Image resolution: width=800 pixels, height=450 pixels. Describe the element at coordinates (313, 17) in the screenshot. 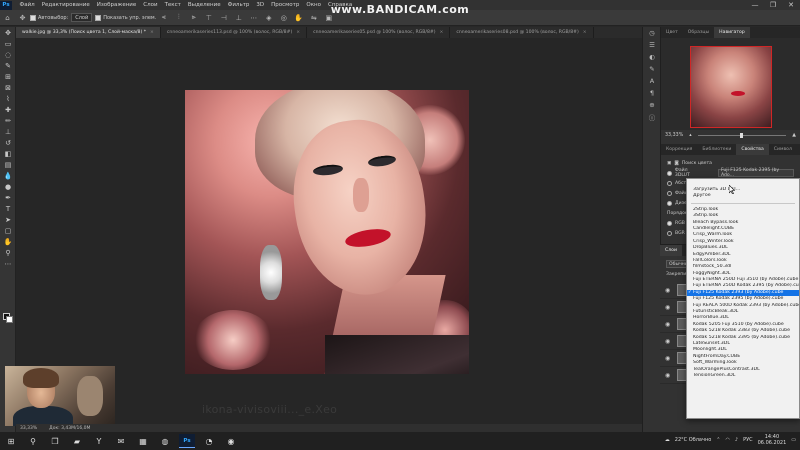

I see `slide-icon: ⇋` at that location.